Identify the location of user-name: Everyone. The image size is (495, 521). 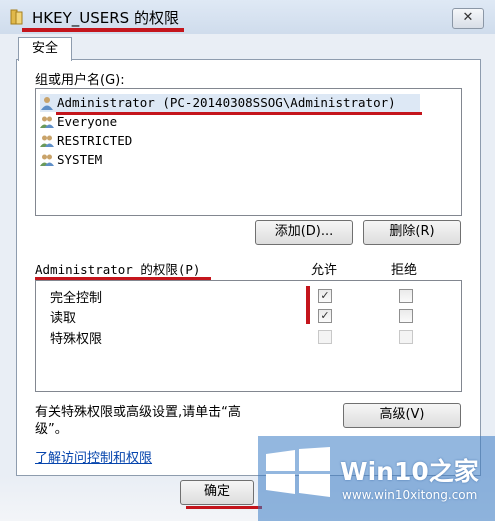
(87, 121).